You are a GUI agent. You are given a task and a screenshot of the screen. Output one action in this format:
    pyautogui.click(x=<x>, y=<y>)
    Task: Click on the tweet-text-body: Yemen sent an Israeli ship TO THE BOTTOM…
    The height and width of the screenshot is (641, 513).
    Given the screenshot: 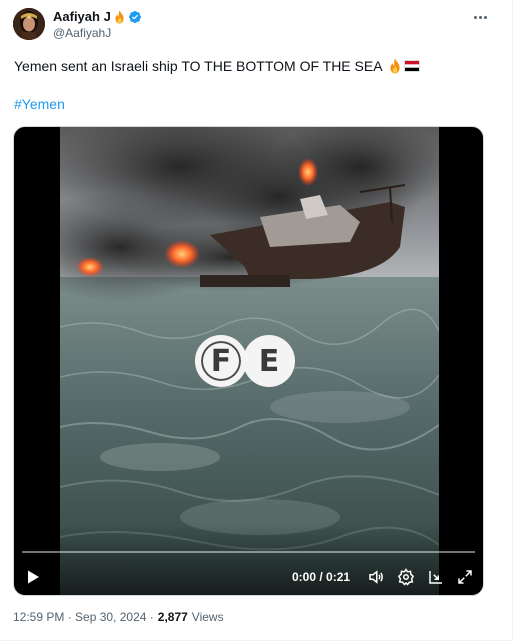 What is the action you would take?
    pyautogui.click(x=198, y=66)
    